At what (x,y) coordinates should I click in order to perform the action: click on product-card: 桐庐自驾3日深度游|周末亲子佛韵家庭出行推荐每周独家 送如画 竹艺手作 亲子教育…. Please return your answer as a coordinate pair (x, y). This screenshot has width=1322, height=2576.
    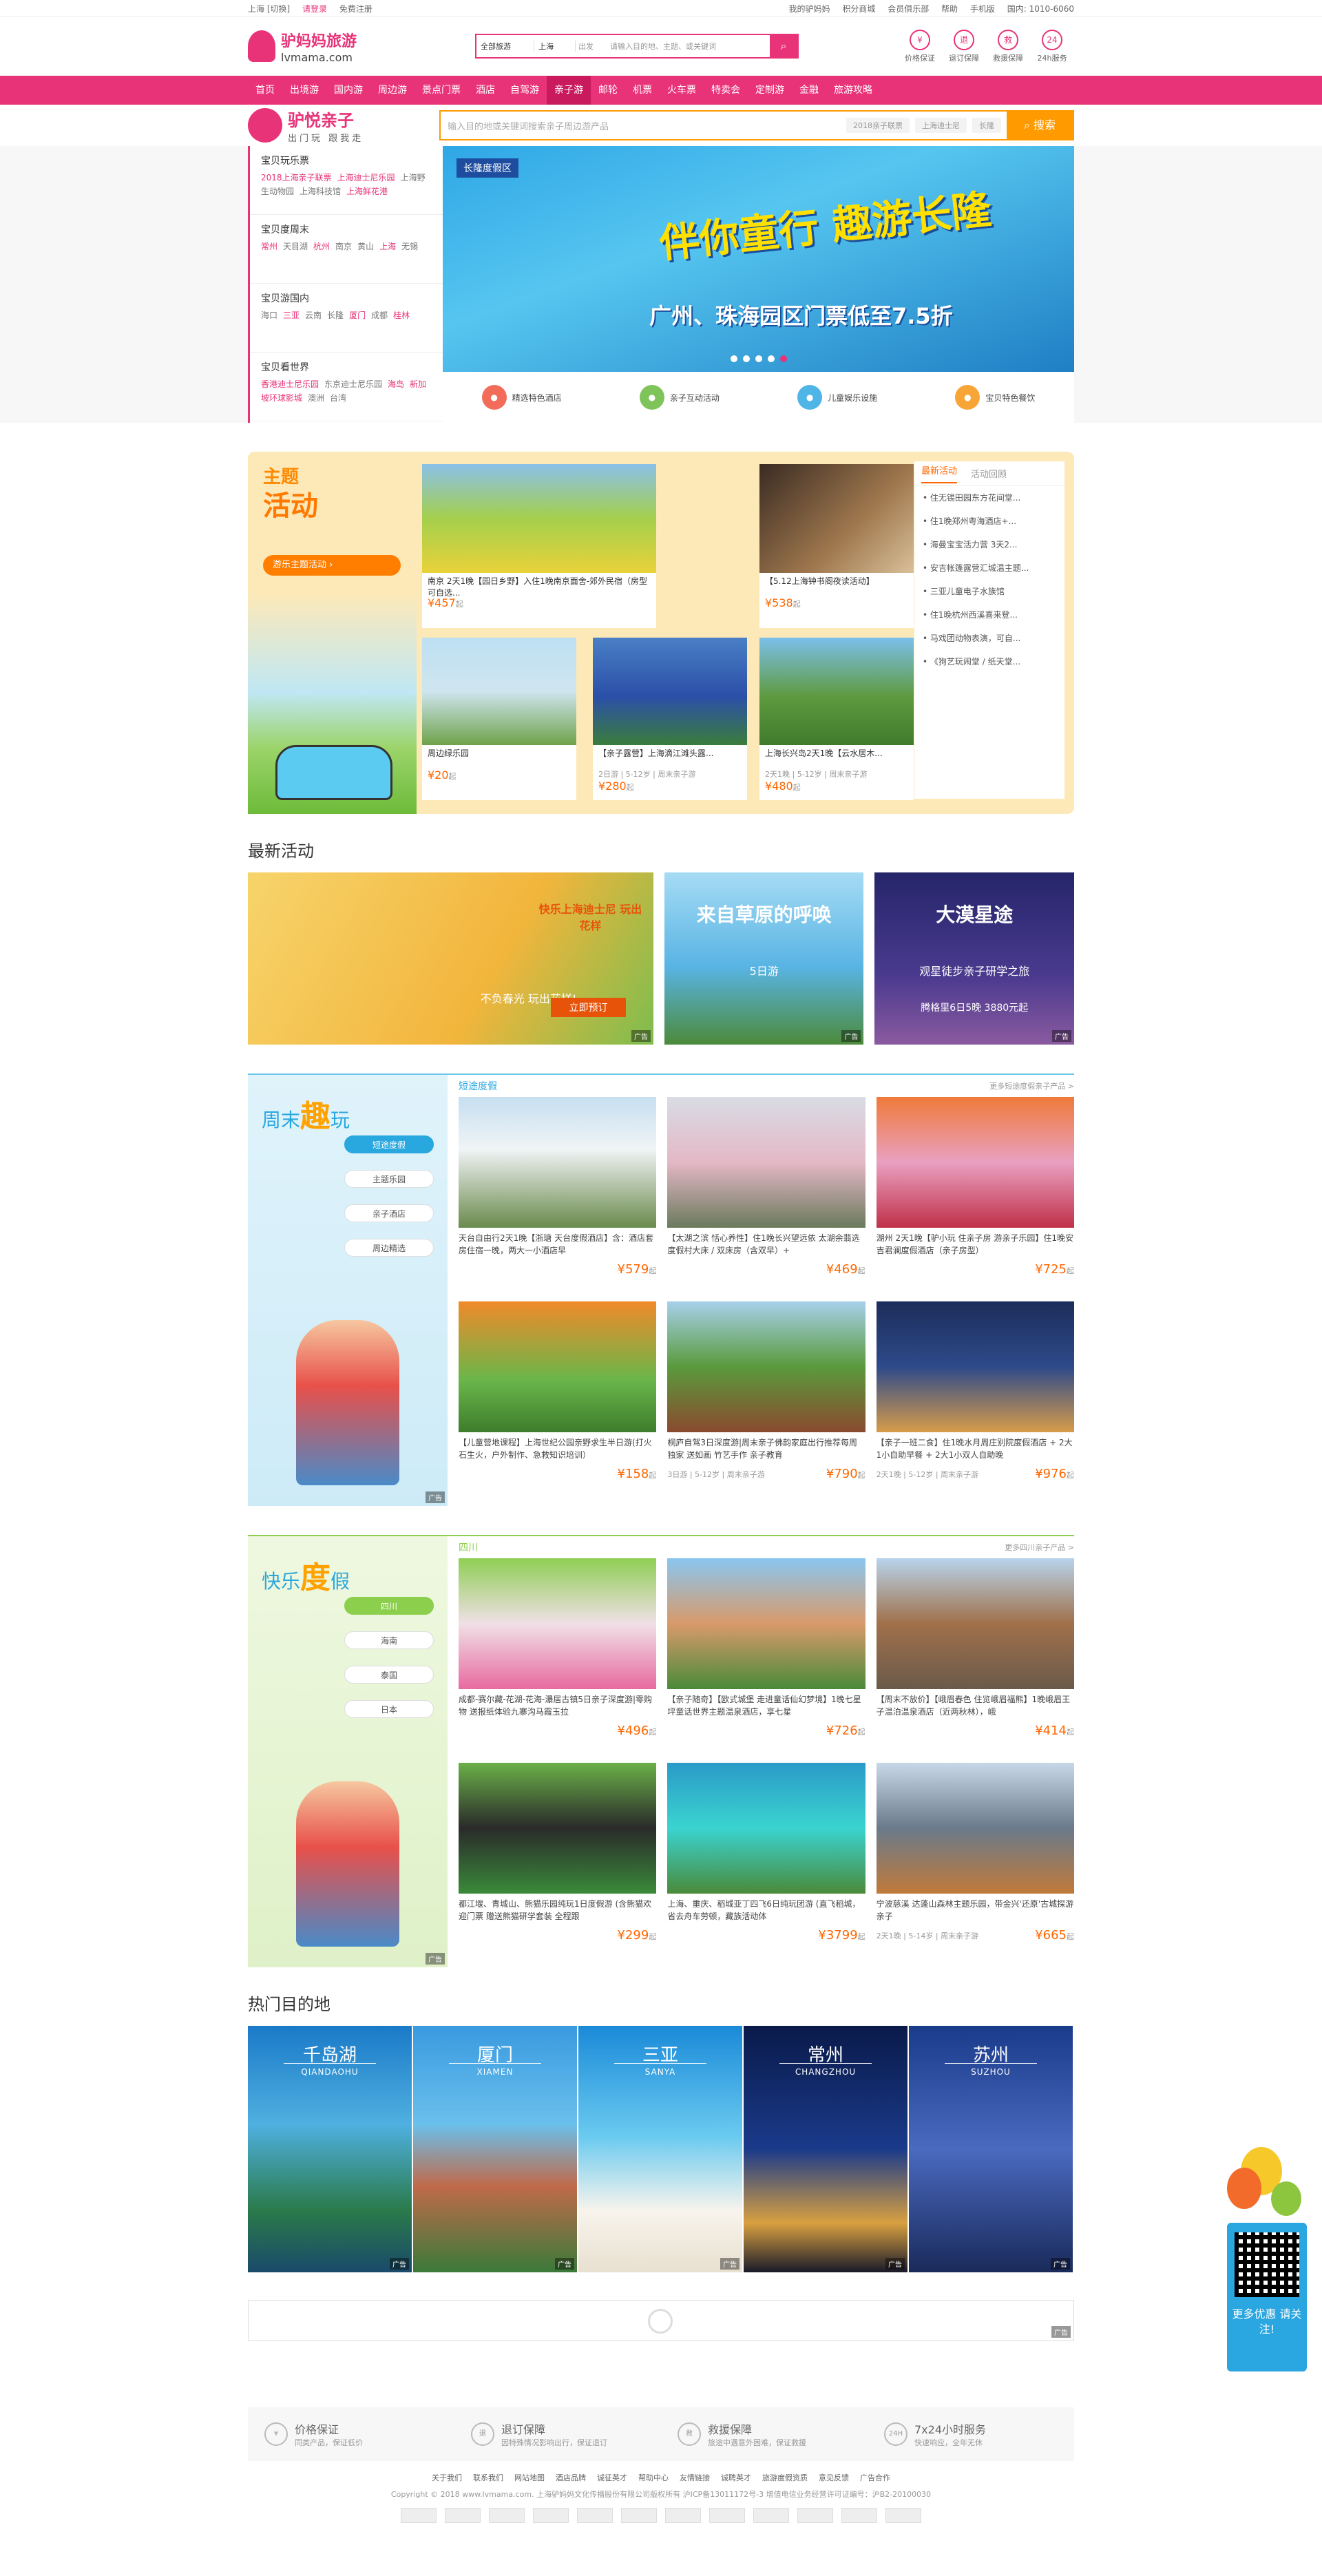
    Looking at the image, I should click on (766, 1398).